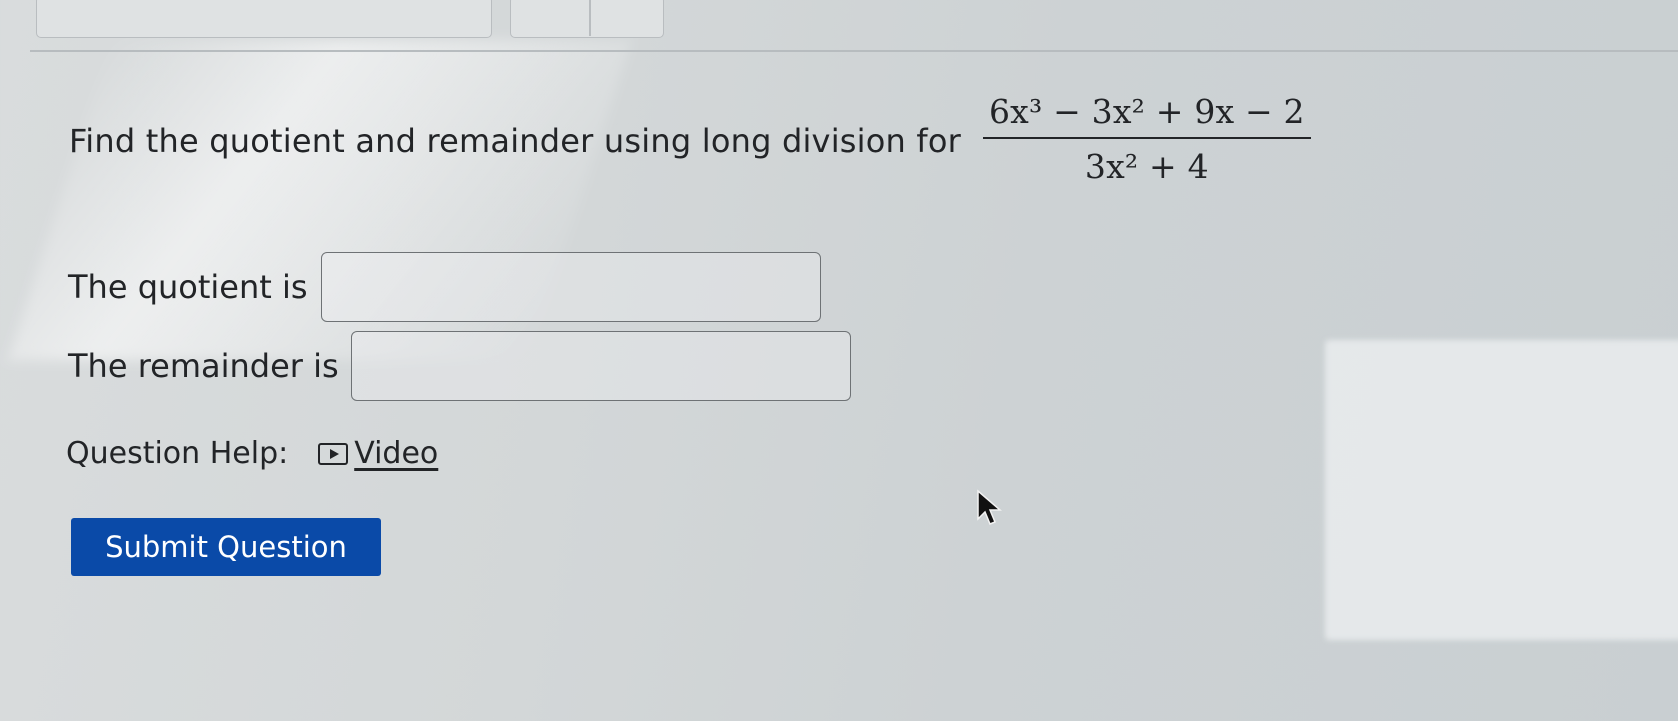  What do you see at coordinates (188, 287) in the screenshot?
I see `quotient-label: The quotient is` at bounding box center [188, 287].